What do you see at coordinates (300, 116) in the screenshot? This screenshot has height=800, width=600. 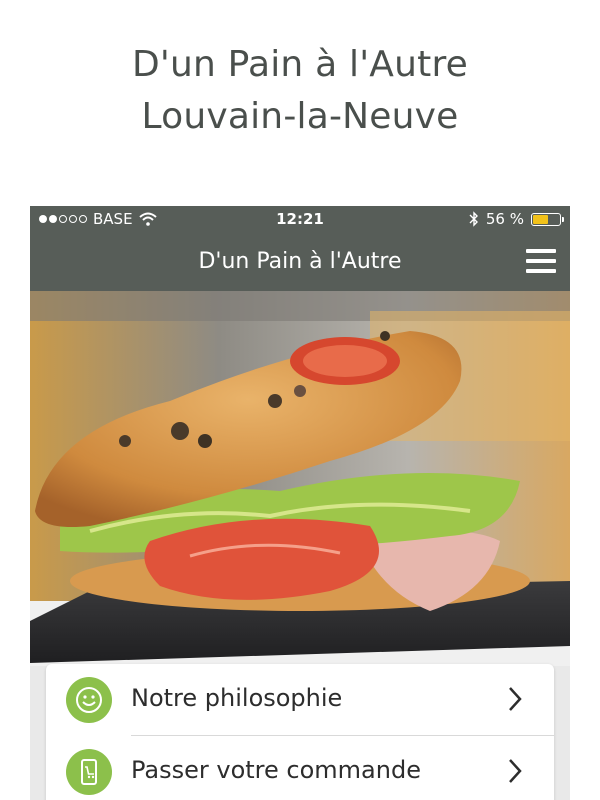 I see `promo-title-line2: Louvain-la-Neuve` at bounding box center [300, 116].